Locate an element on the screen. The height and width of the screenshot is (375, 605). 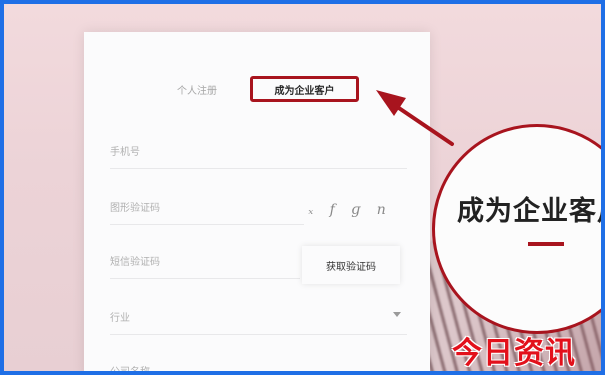
watermark-logo: 今日资讯 is located at coordinates (514, 353).